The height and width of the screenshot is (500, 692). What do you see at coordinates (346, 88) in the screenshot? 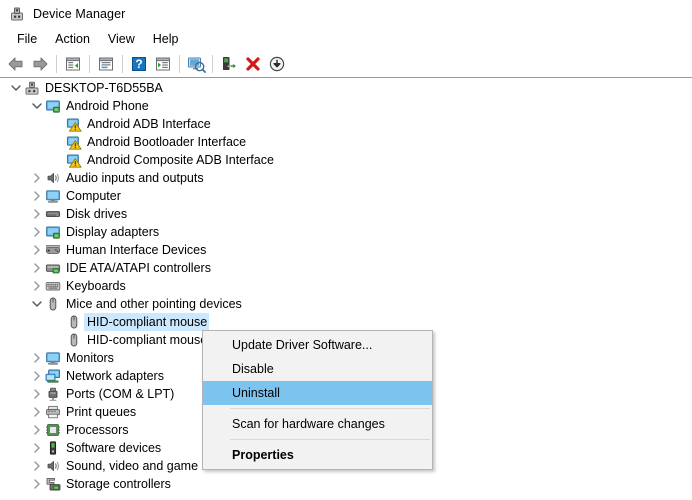
I see `tree-item: DESKTOP-T6D55BA` at bounding box center [346, 88].